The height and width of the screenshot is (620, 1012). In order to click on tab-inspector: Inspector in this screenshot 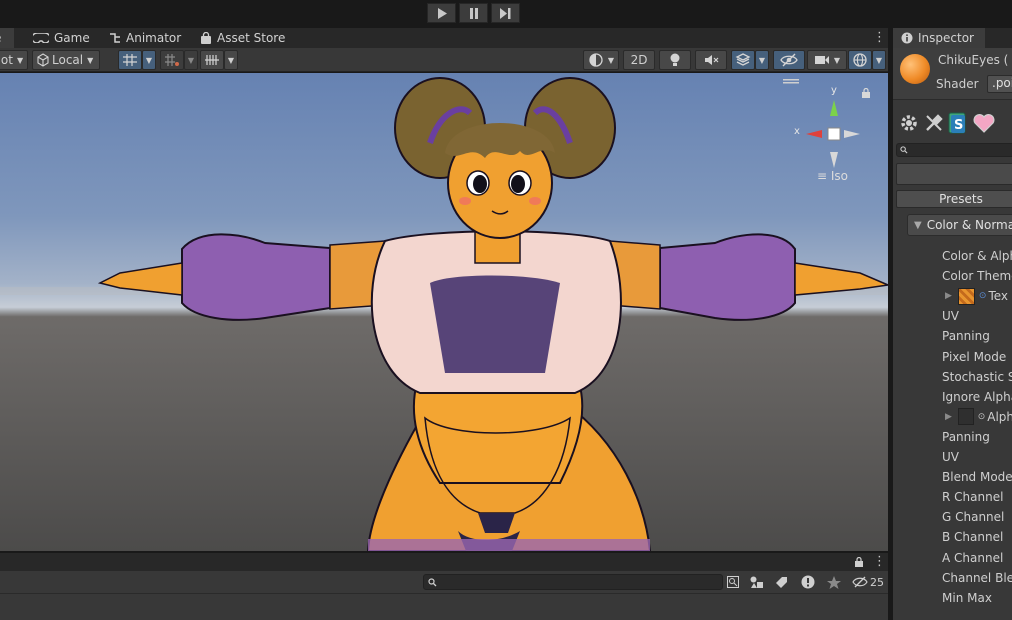, I will do `click(939, 38)`.